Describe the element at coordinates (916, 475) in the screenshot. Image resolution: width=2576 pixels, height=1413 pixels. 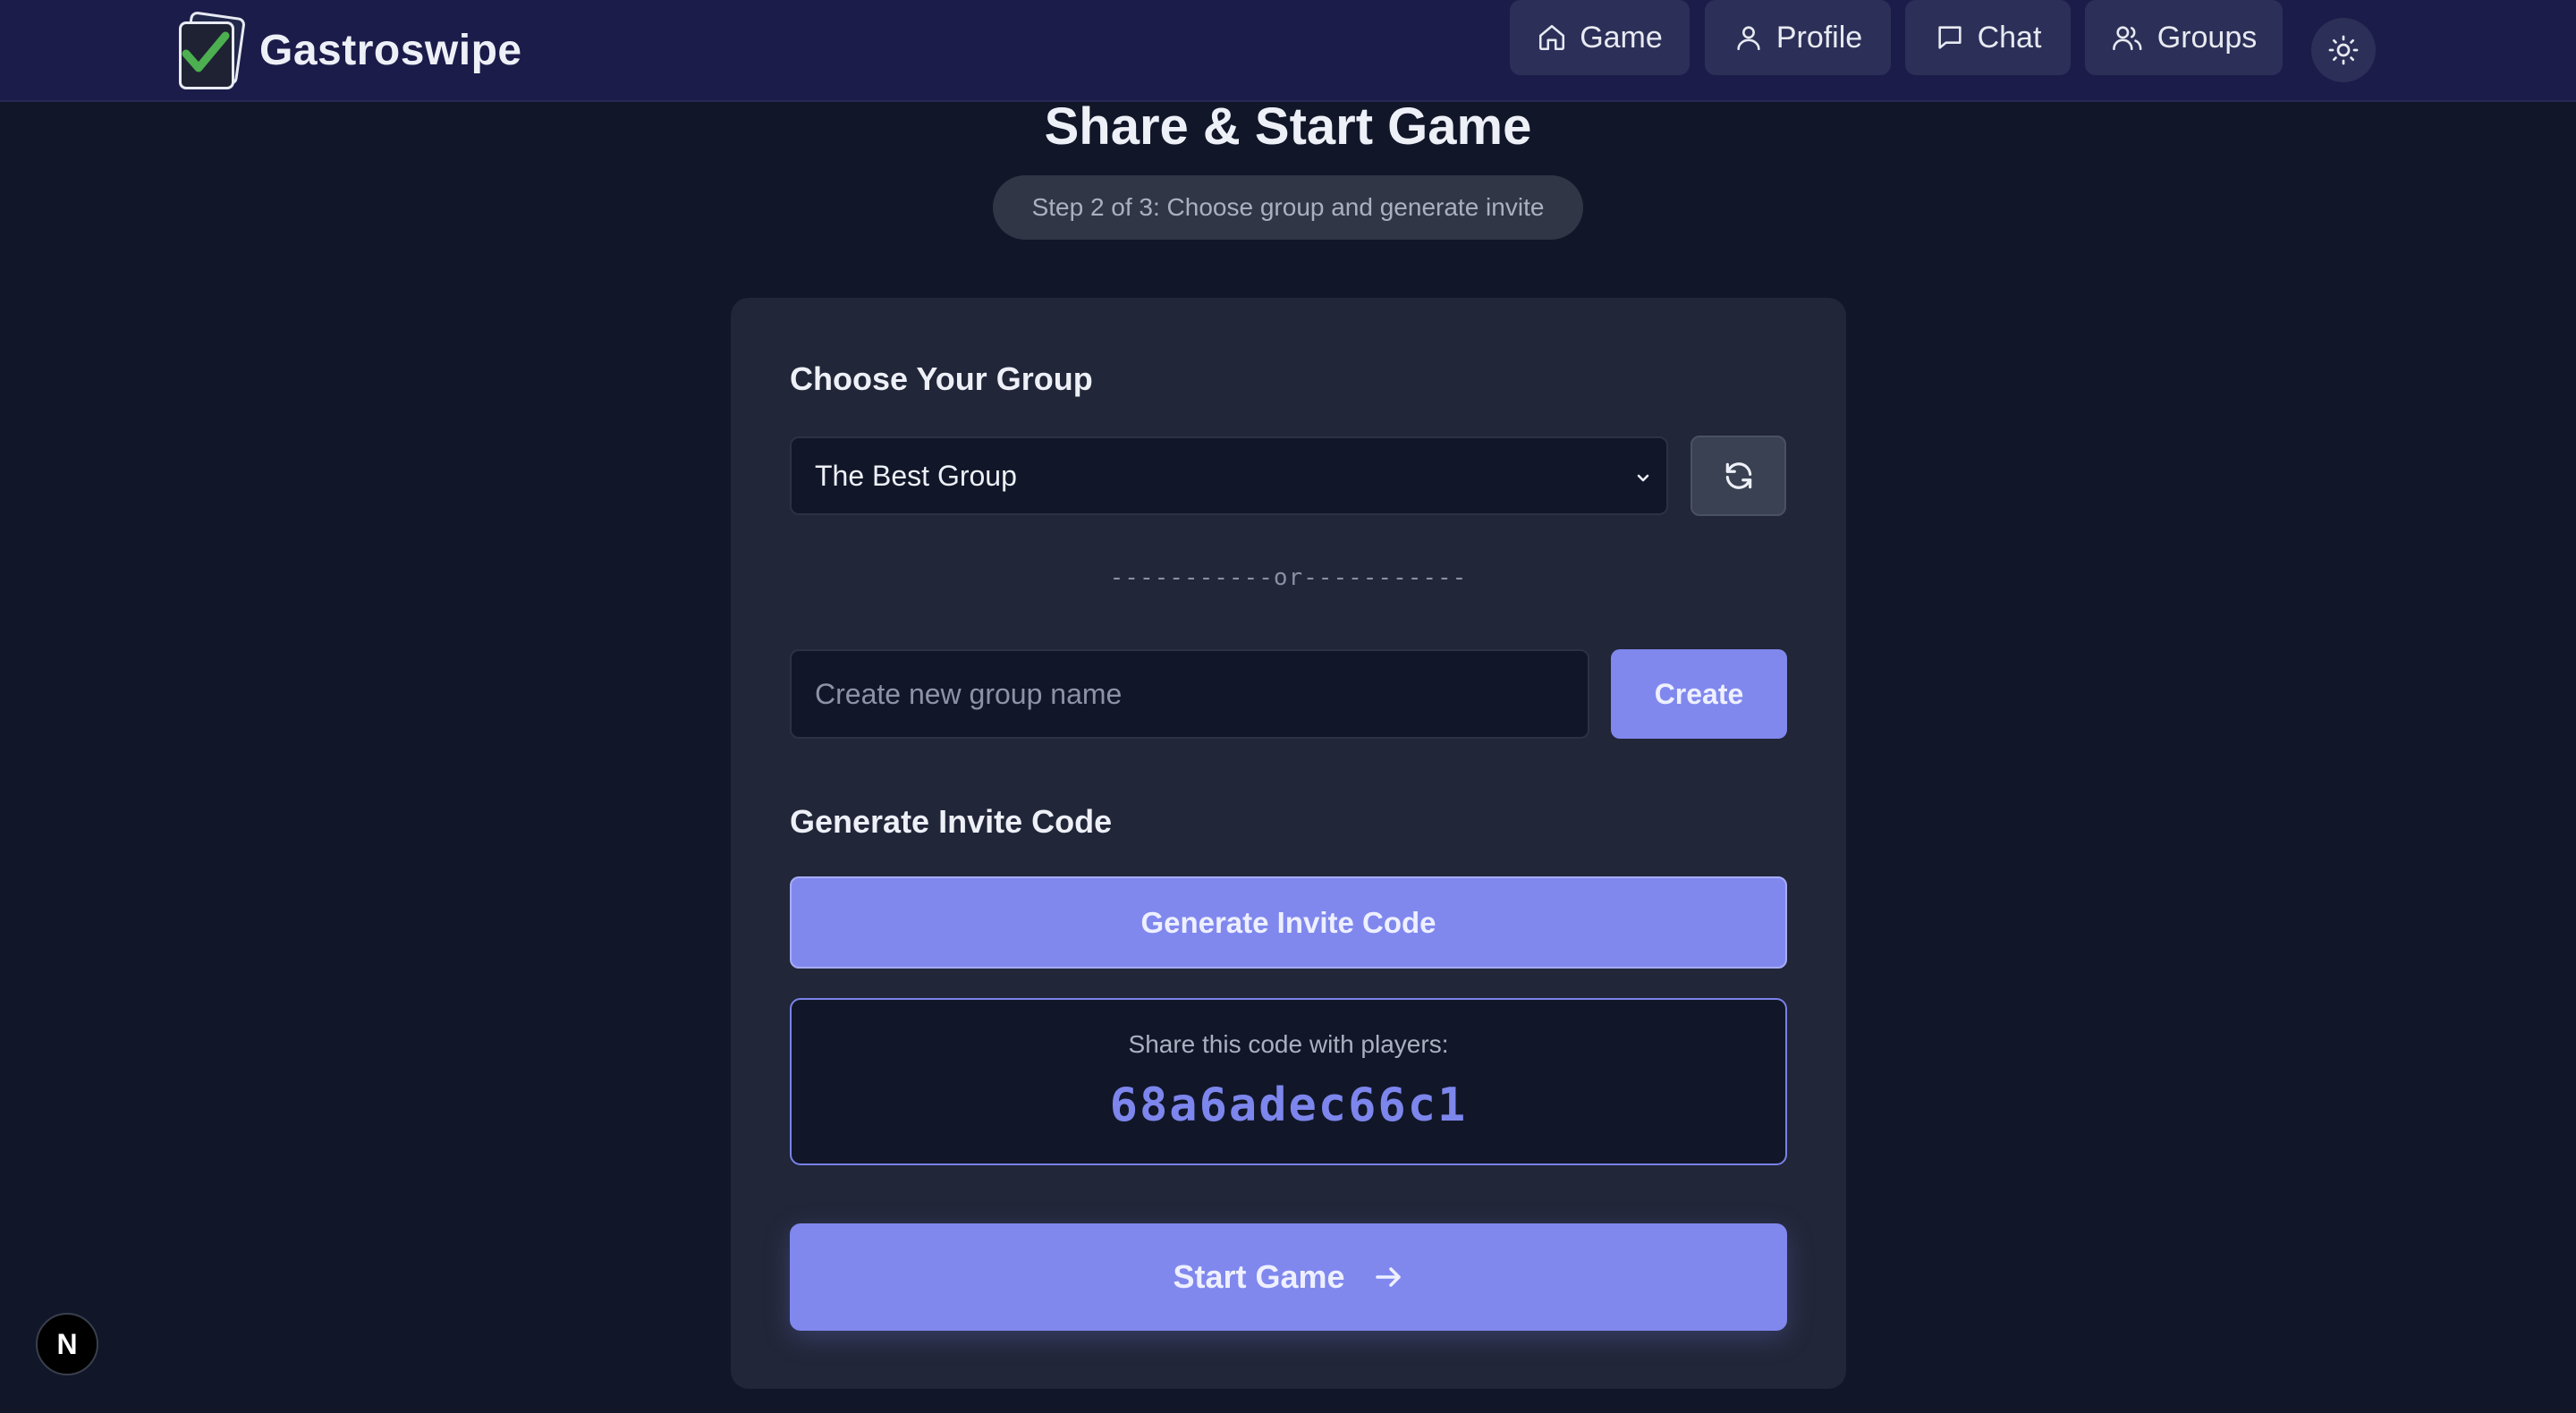
I see `group-select-value: The Best Group` at that location.